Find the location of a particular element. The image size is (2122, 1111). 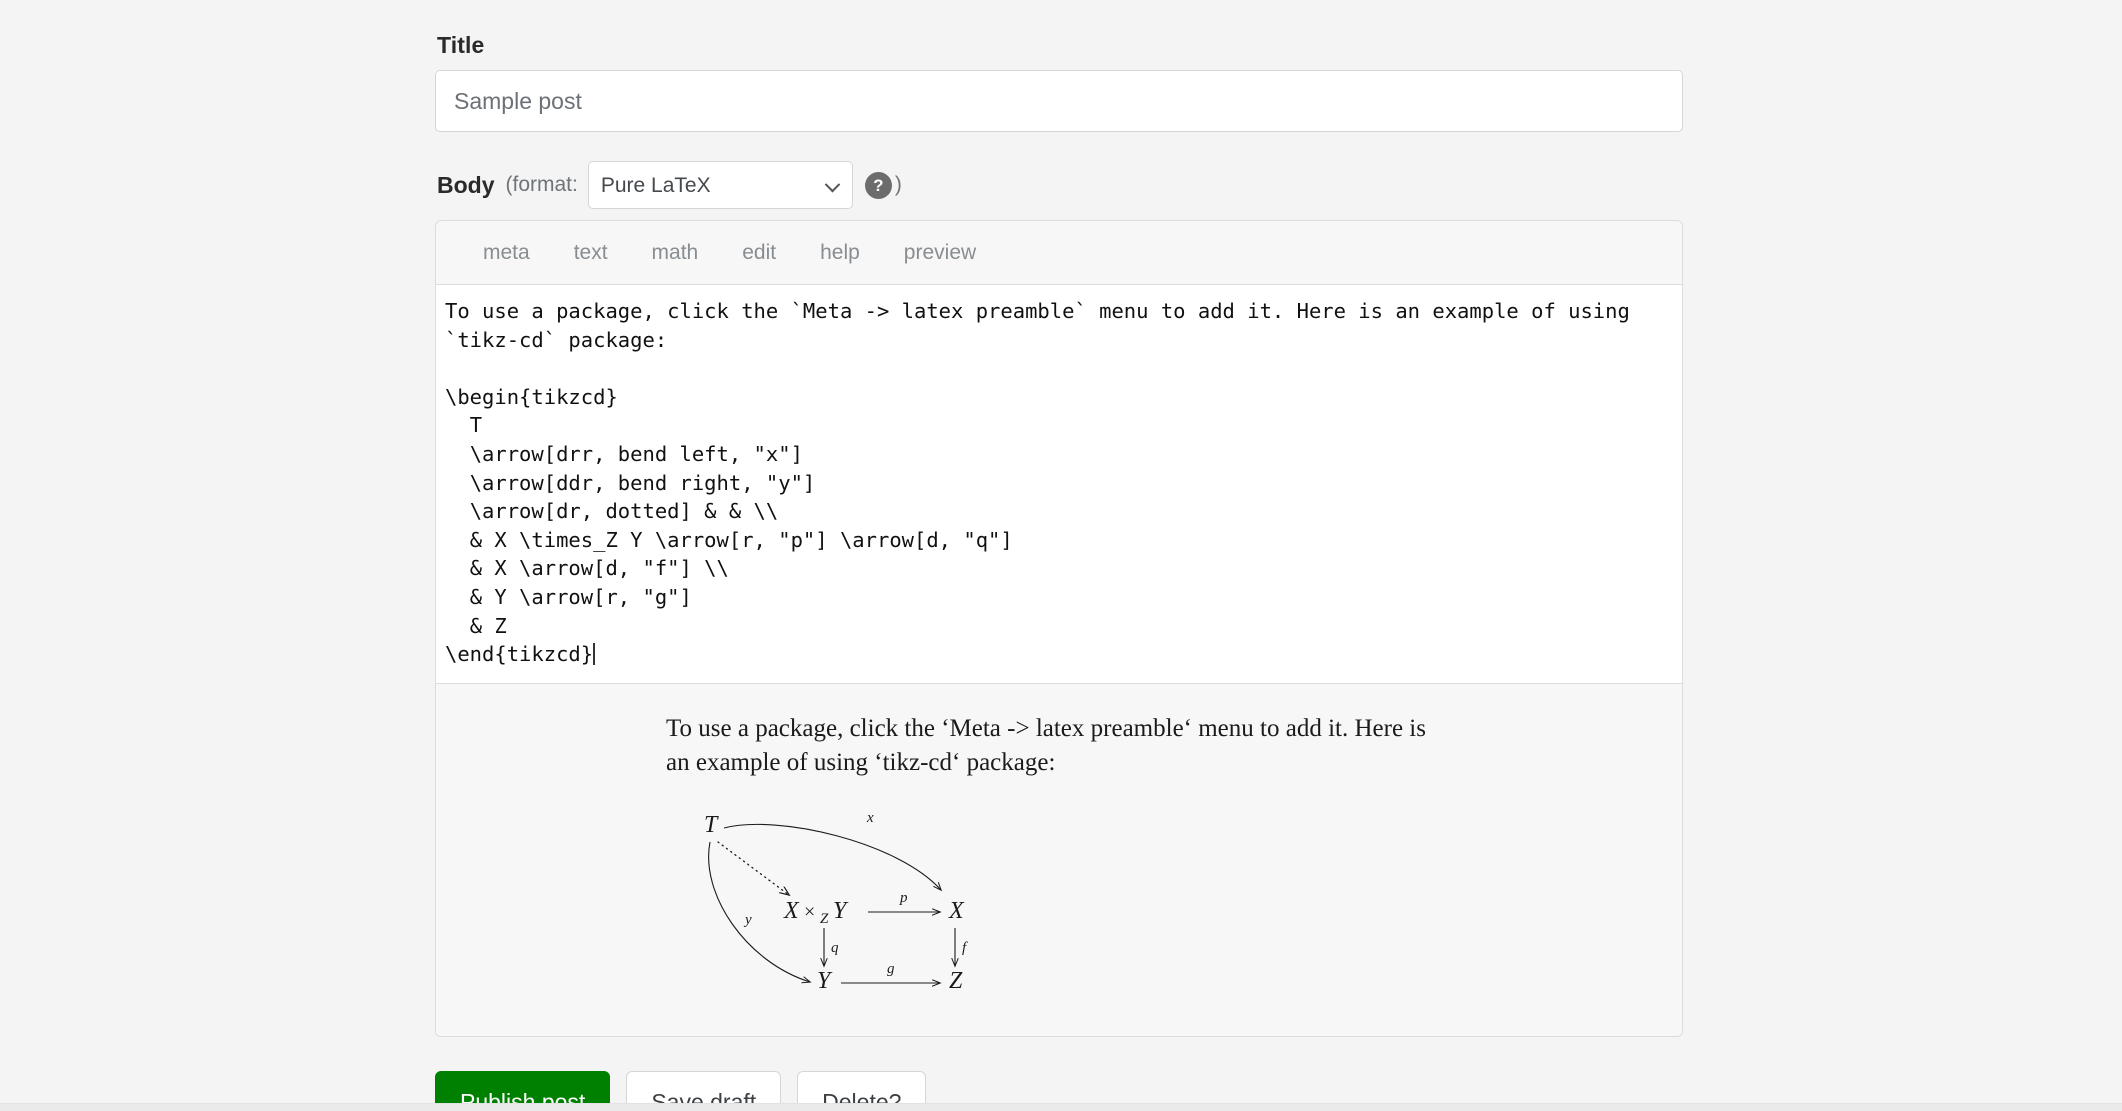

tab-preview: preview is located at coordinates (940, 253).